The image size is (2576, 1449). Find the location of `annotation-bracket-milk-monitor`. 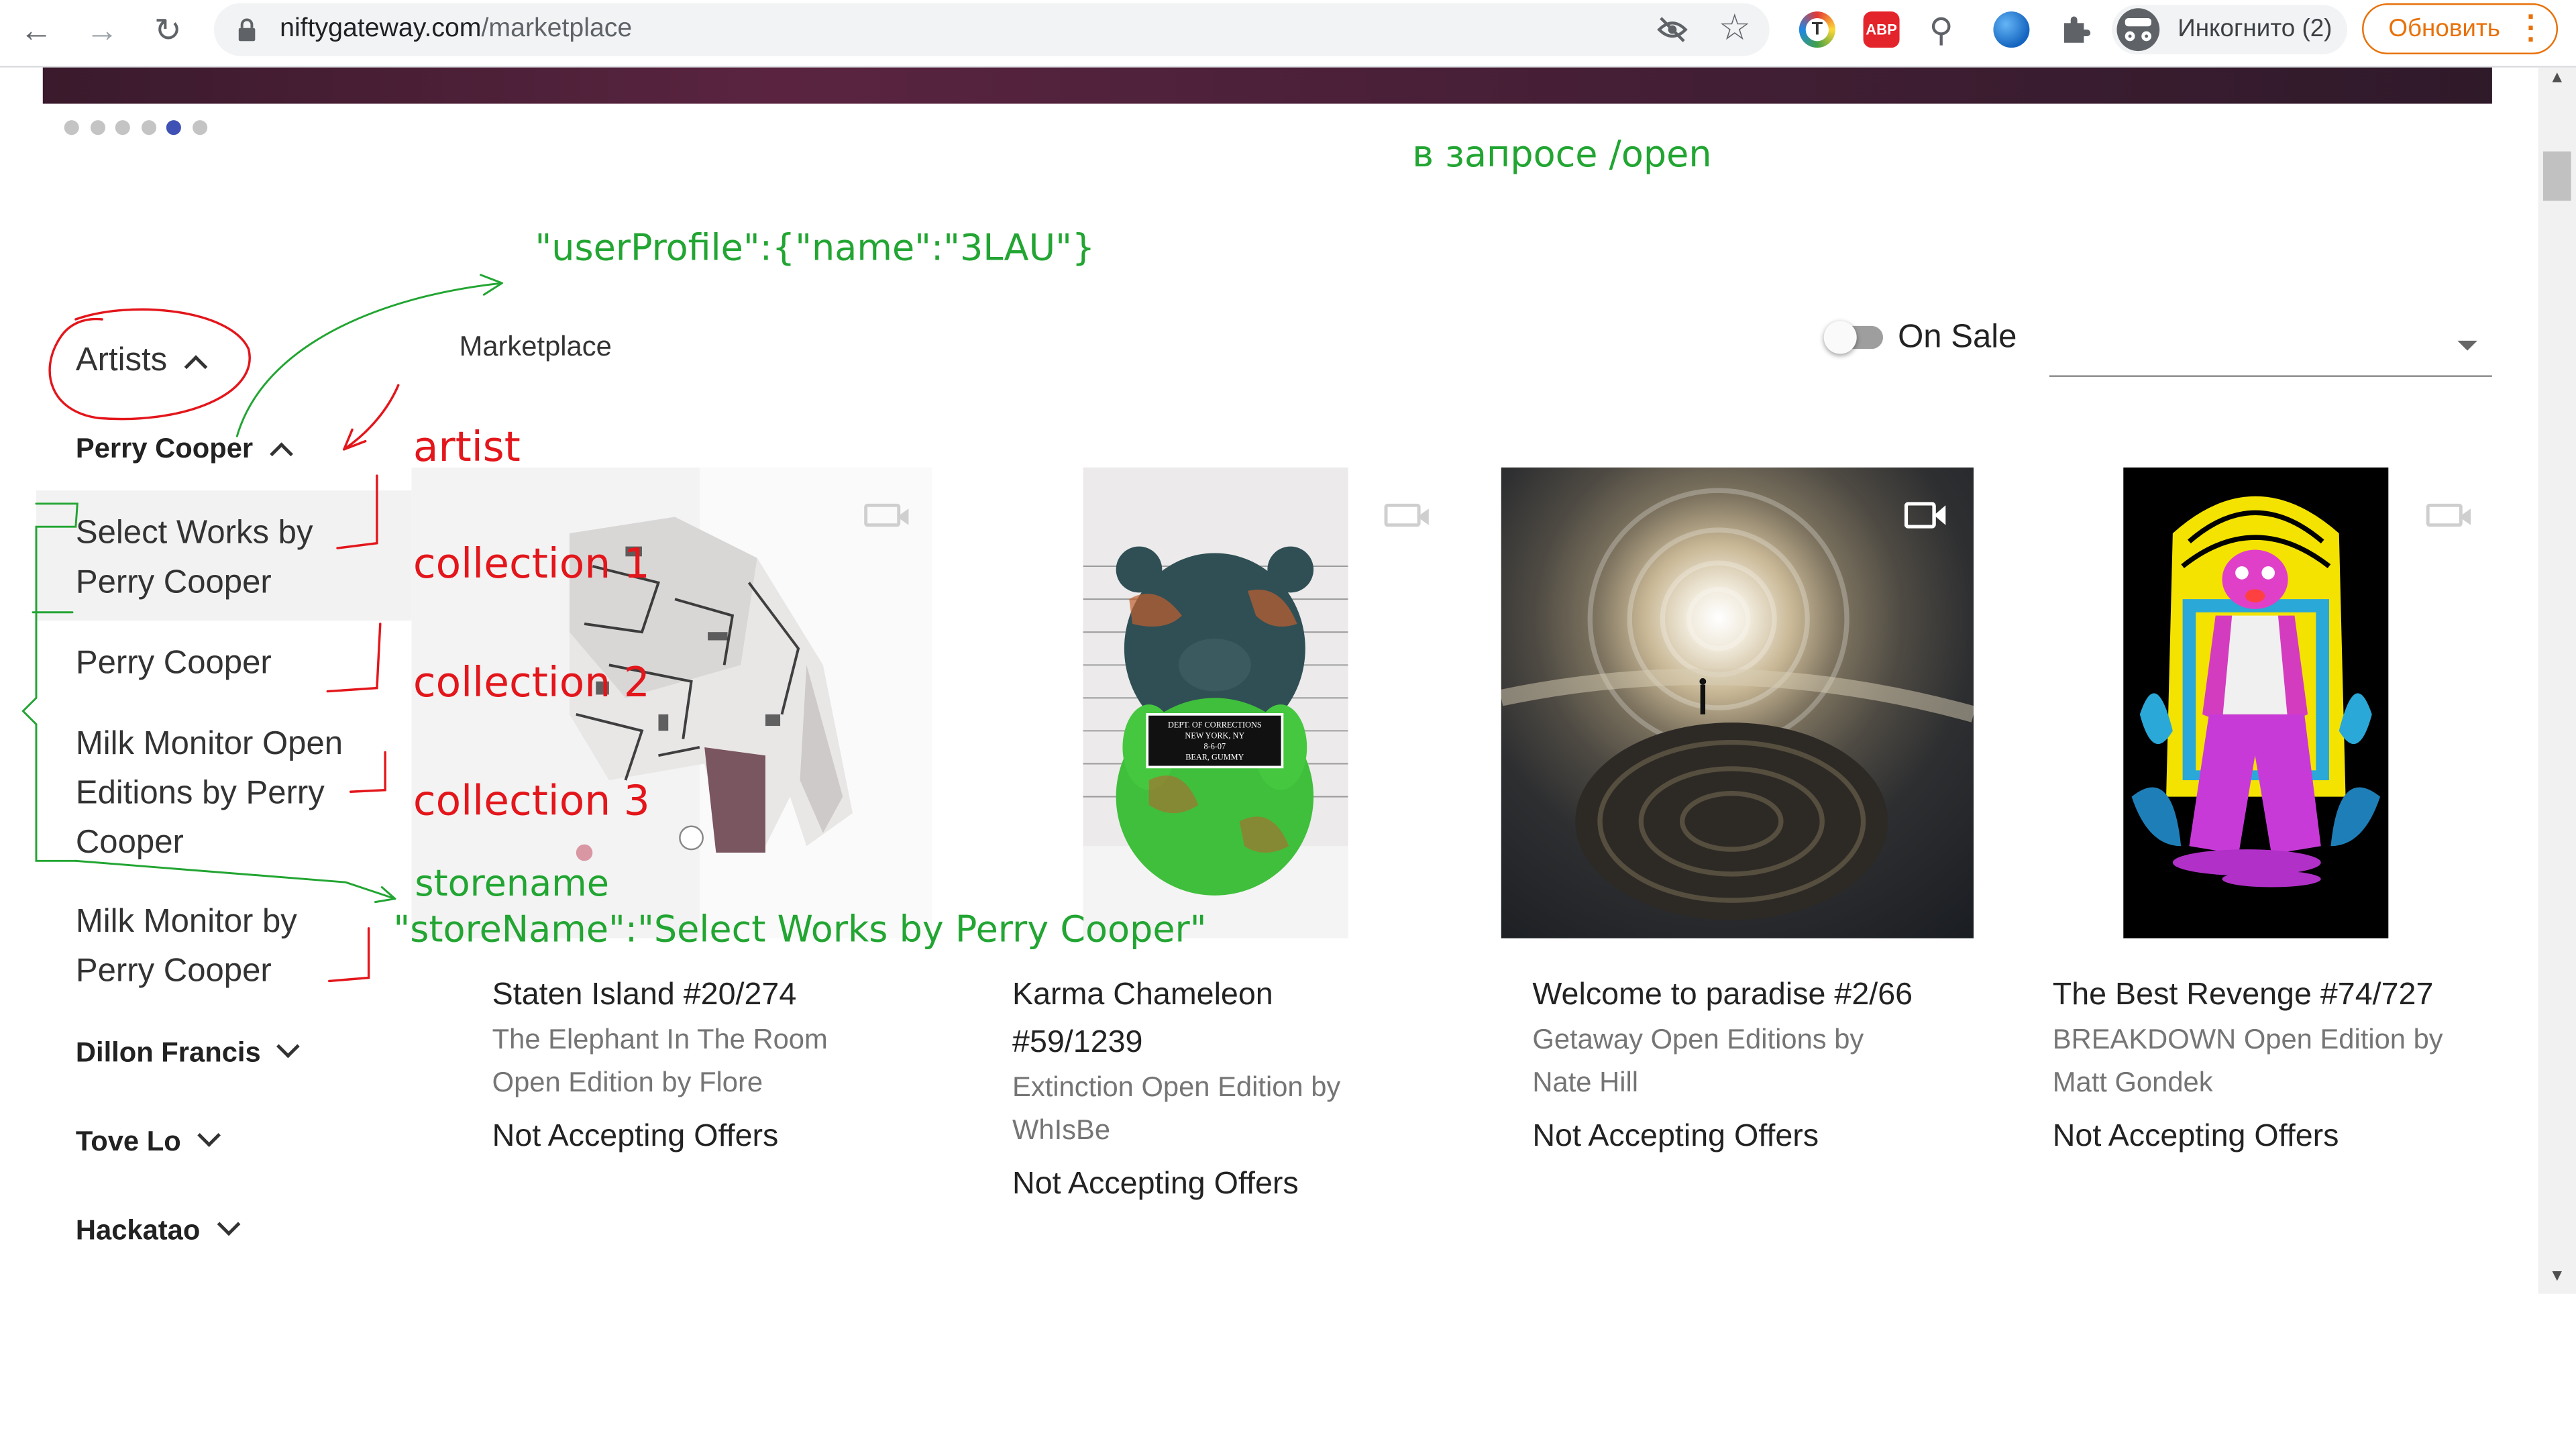

annotation-bracket-milk-monitor is located at coordinates (349, 955).